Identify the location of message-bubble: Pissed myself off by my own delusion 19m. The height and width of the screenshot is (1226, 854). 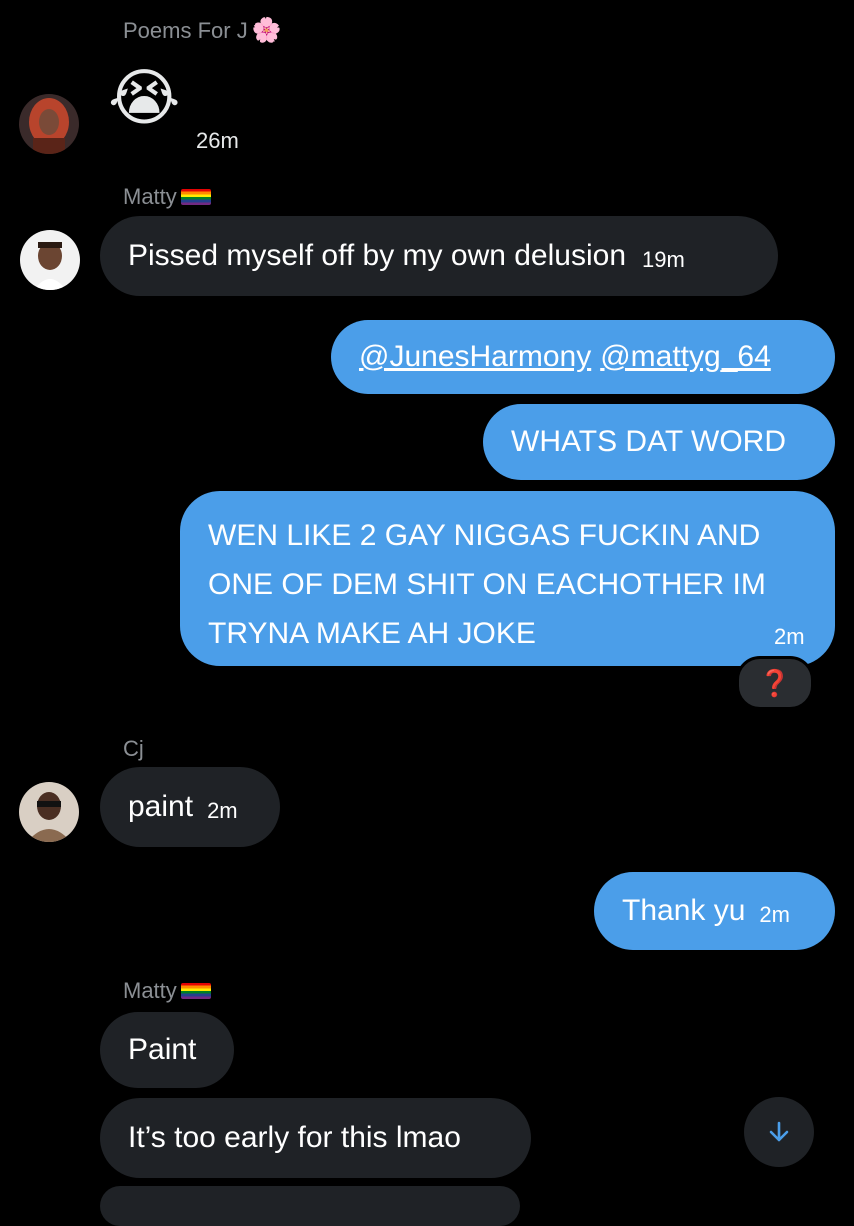
(439, 256).